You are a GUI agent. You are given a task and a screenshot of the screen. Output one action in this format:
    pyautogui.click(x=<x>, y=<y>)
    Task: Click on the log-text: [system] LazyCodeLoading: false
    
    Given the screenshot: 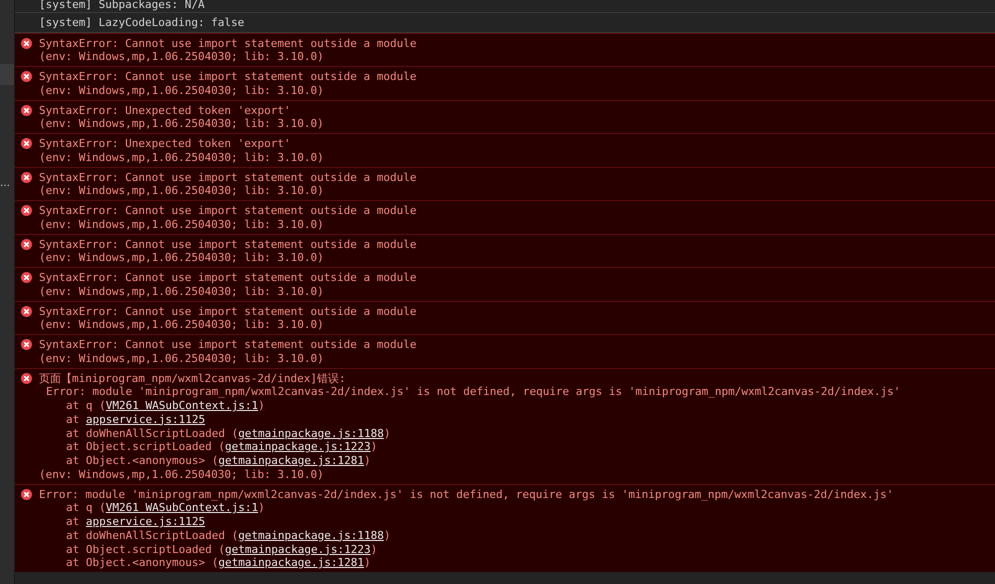 What is the action you would take?
    pyautogui.click(x=141, y=23)
    